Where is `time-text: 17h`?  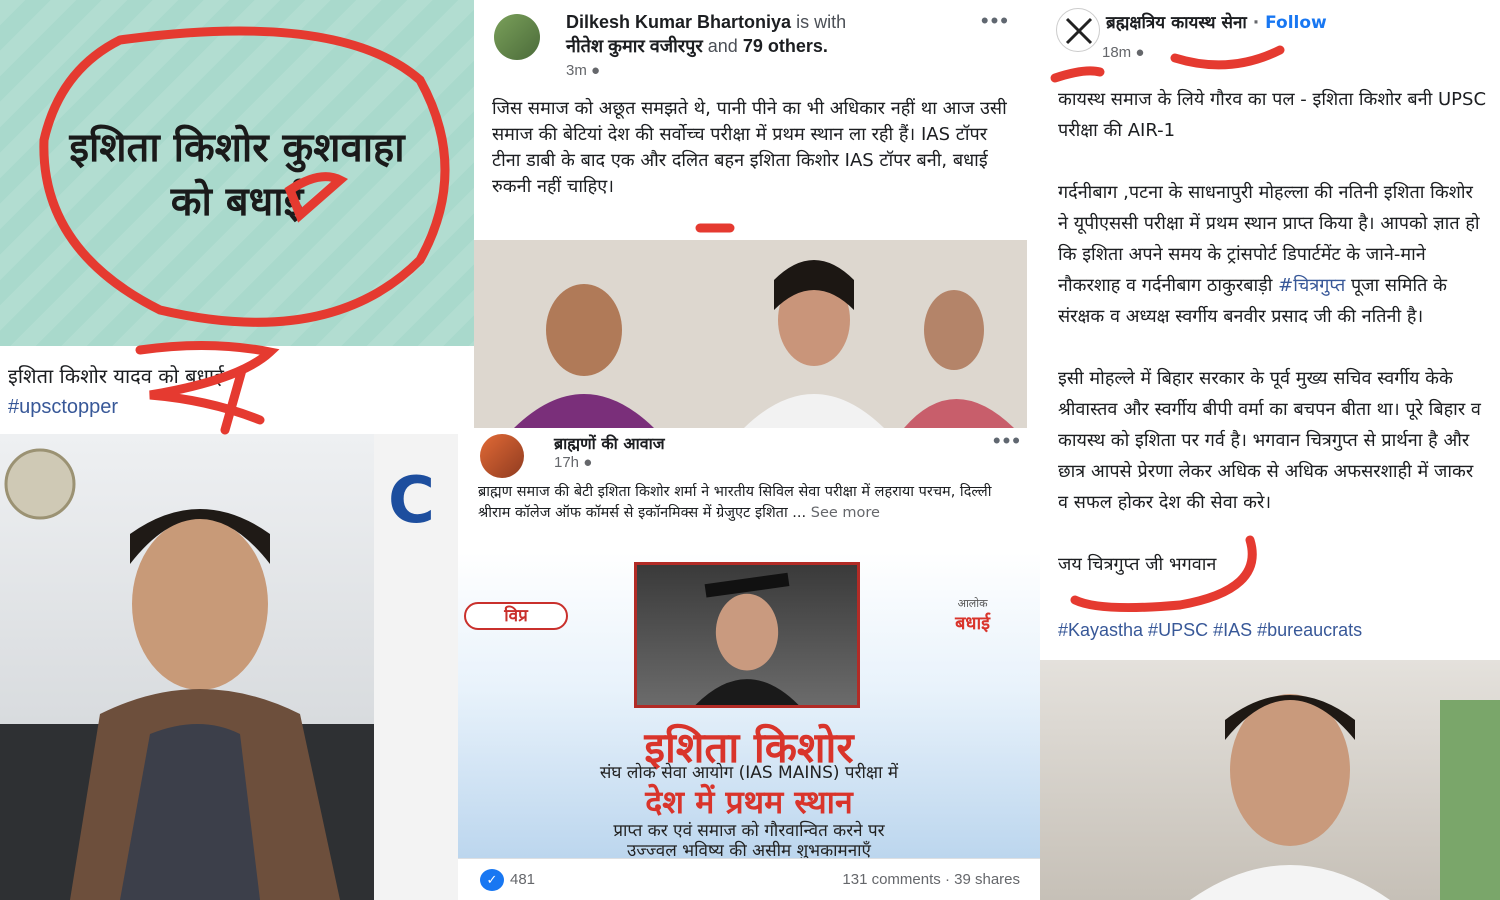
time-text: 17h is located at coordinates (566, 462).